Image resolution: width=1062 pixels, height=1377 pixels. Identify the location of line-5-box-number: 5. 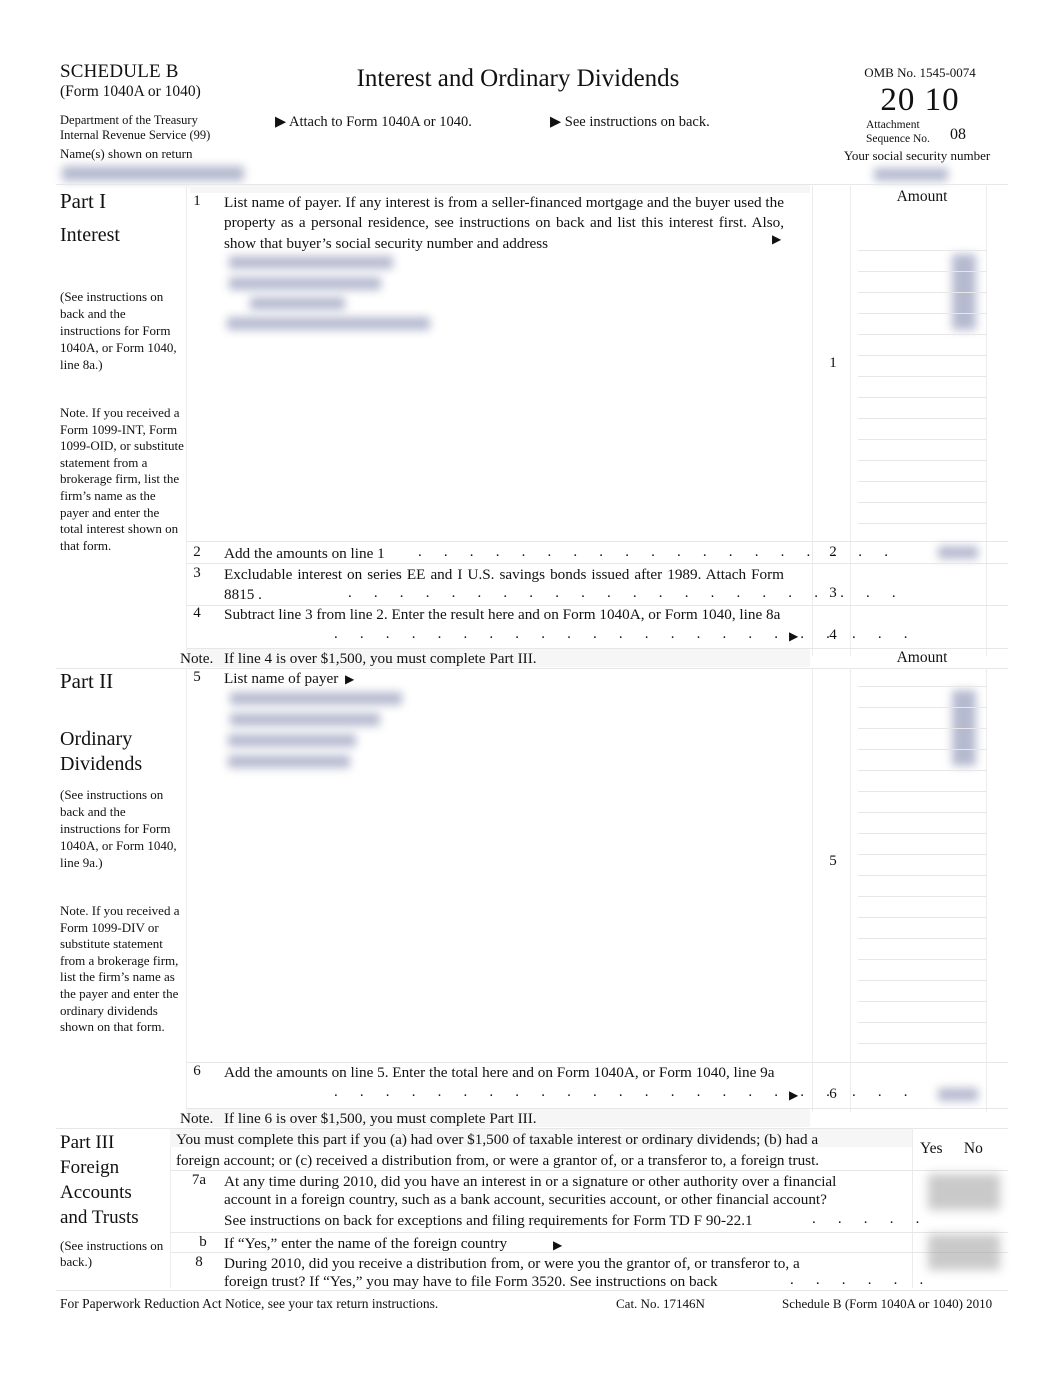
(833, 861).